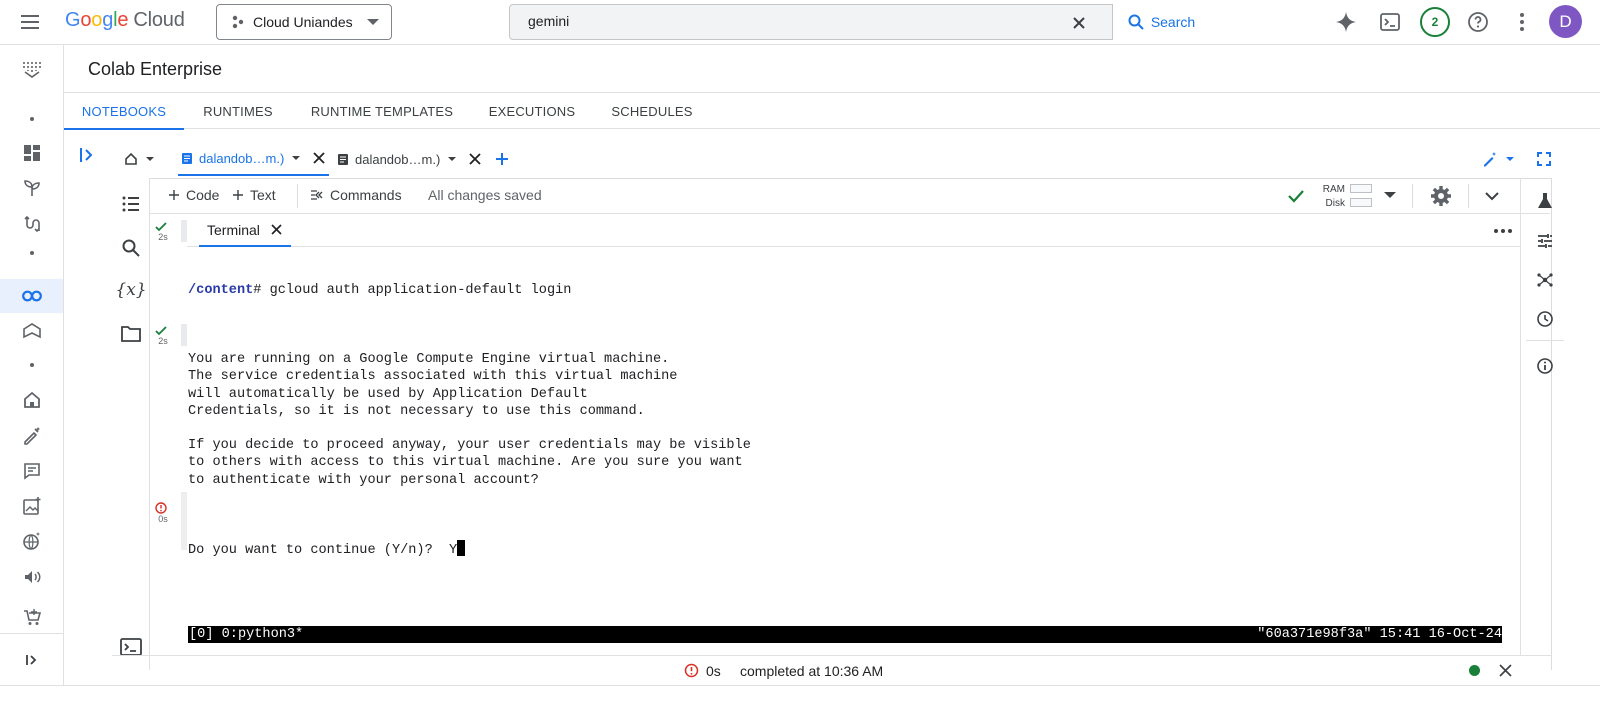  I want to click on history-clock-icon, so click(1545, 319).